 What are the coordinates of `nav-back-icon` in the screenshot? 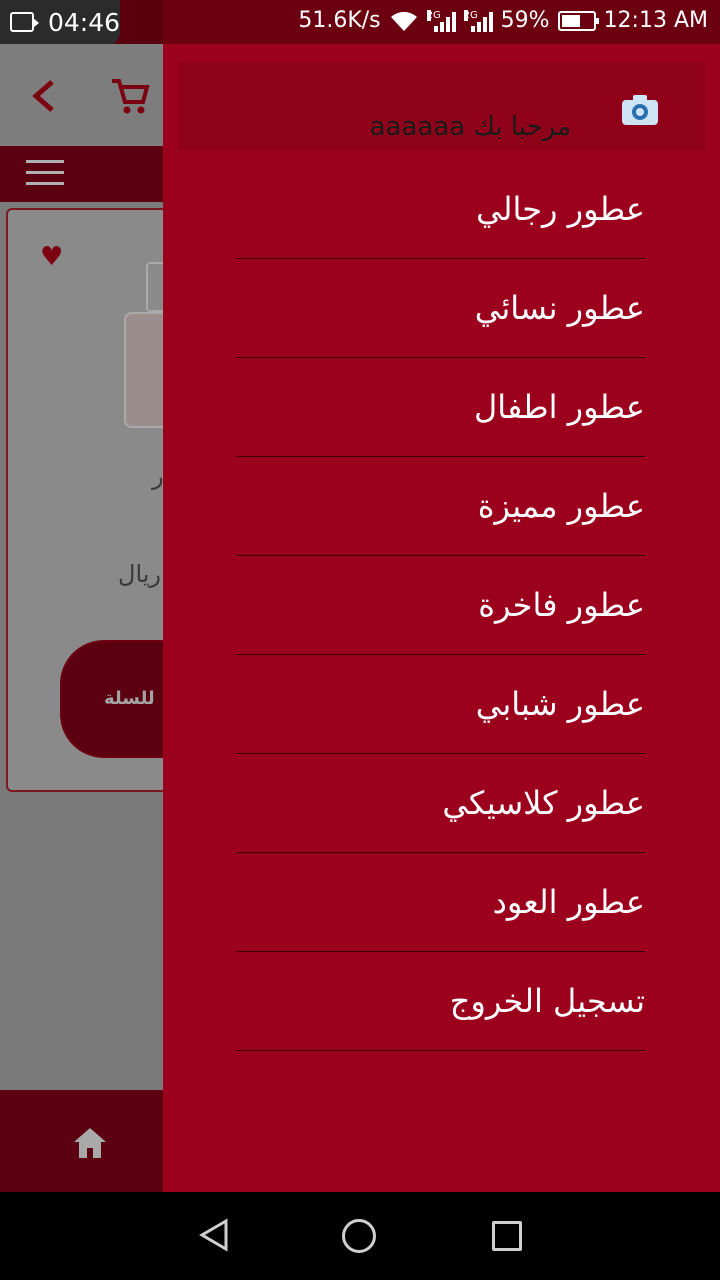 It's located at (214, 1235).